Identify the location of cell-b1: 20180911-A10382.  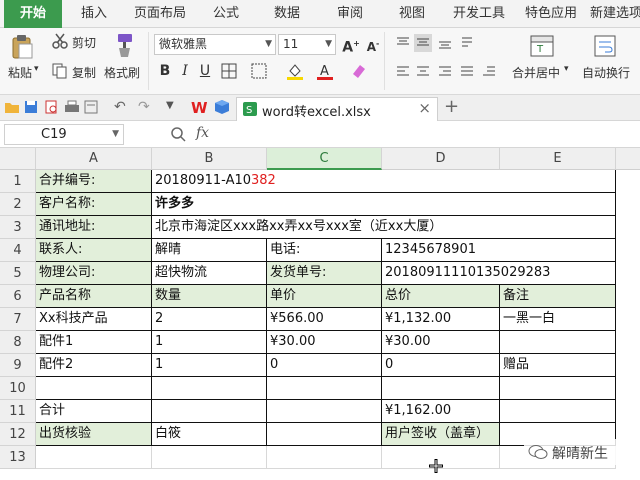
(384, 181).